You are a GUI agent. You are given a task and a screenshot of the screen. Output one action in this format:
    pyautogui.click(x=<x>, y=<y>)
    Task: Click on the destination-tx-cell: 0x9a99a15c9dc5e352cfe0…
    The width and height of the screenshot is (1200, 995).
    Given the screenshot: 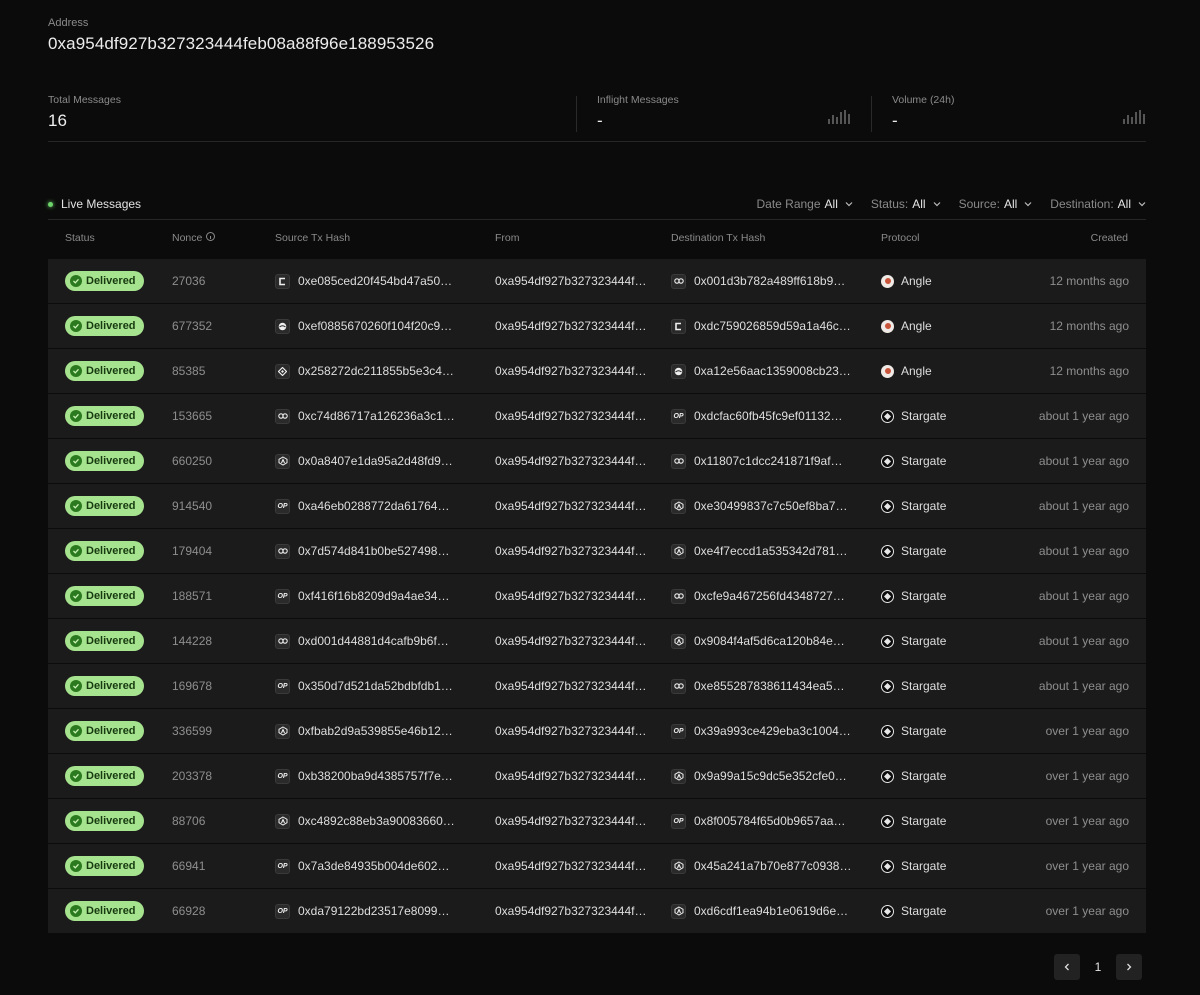 What is the action you would take?
    pyautogui.click(x=759, y=776)
    